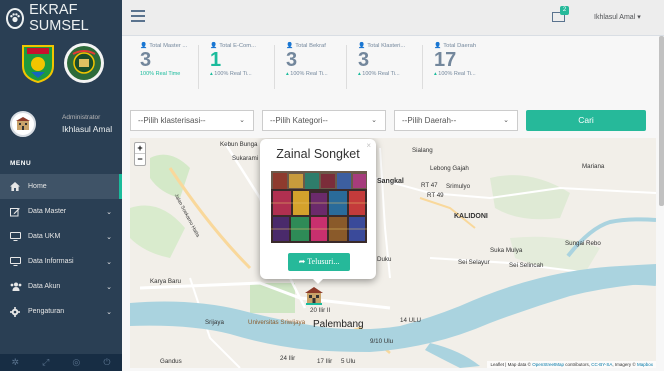 The image size is (664, 371). What do you see at coordinates (422, 150) in the screenshot?
I see `map-label: Sialang` at bounding box center [422, 150].